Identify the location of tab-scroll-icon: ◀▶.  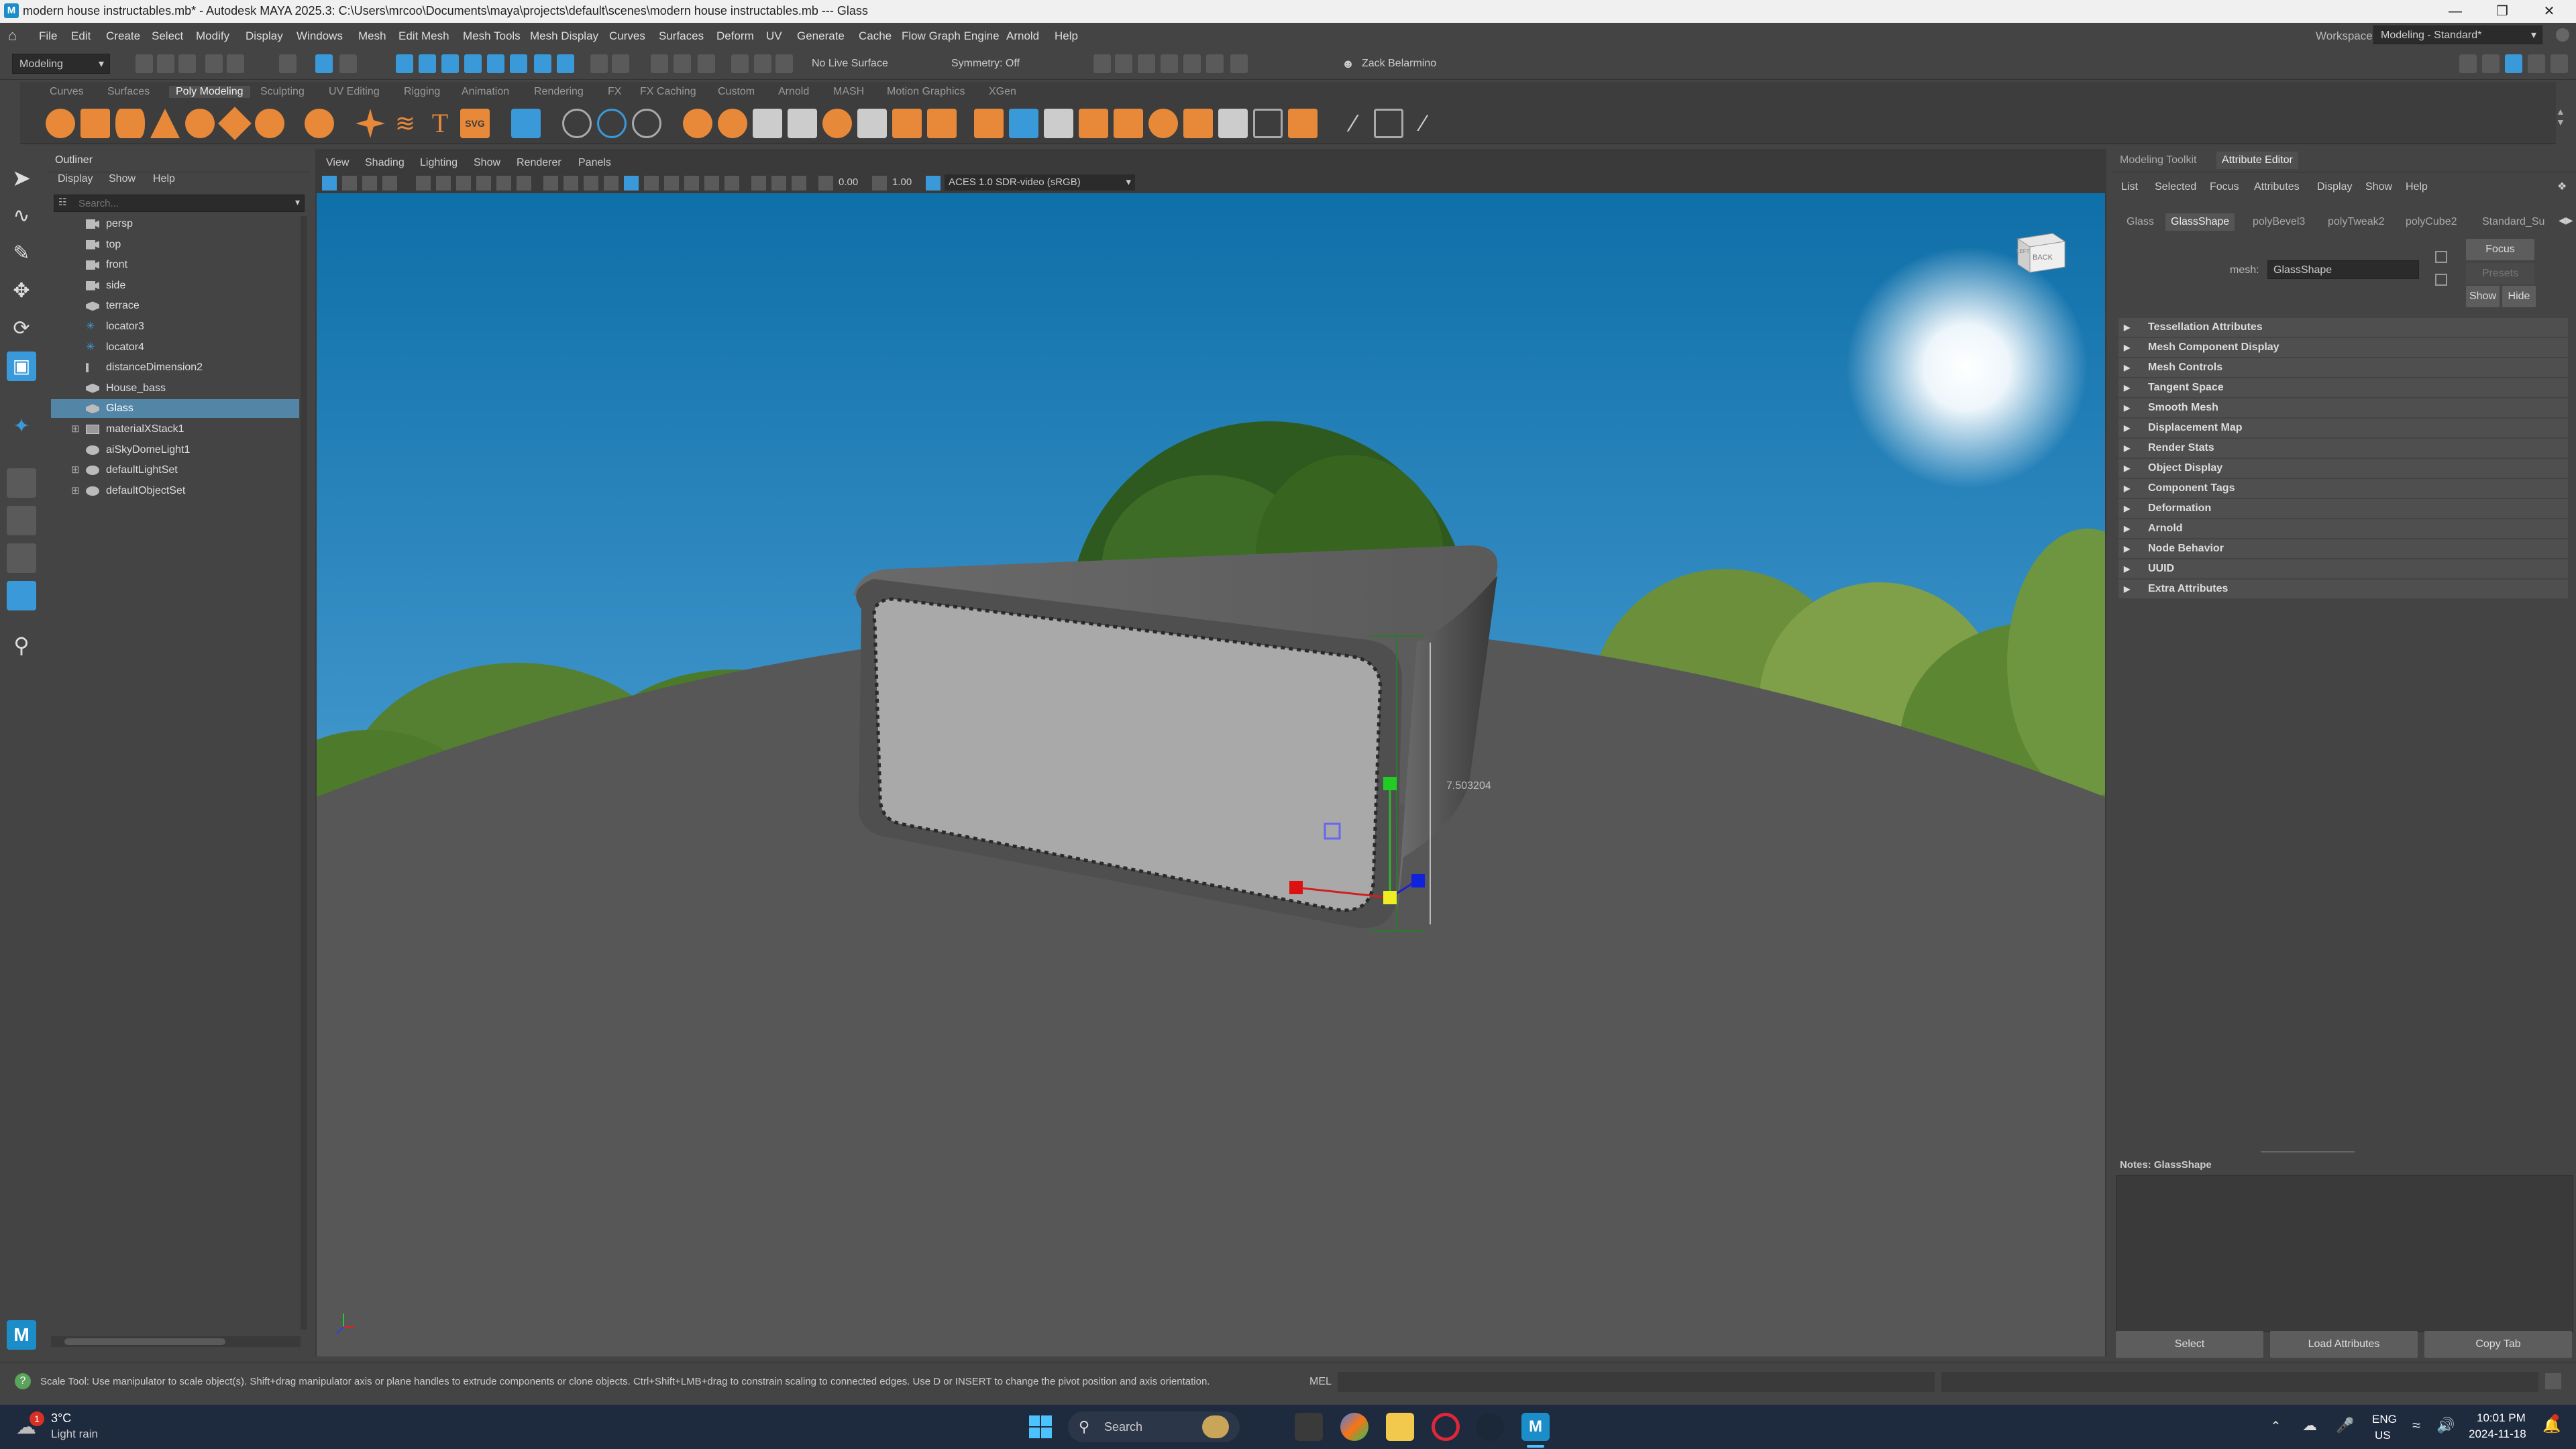
(2566, 220).